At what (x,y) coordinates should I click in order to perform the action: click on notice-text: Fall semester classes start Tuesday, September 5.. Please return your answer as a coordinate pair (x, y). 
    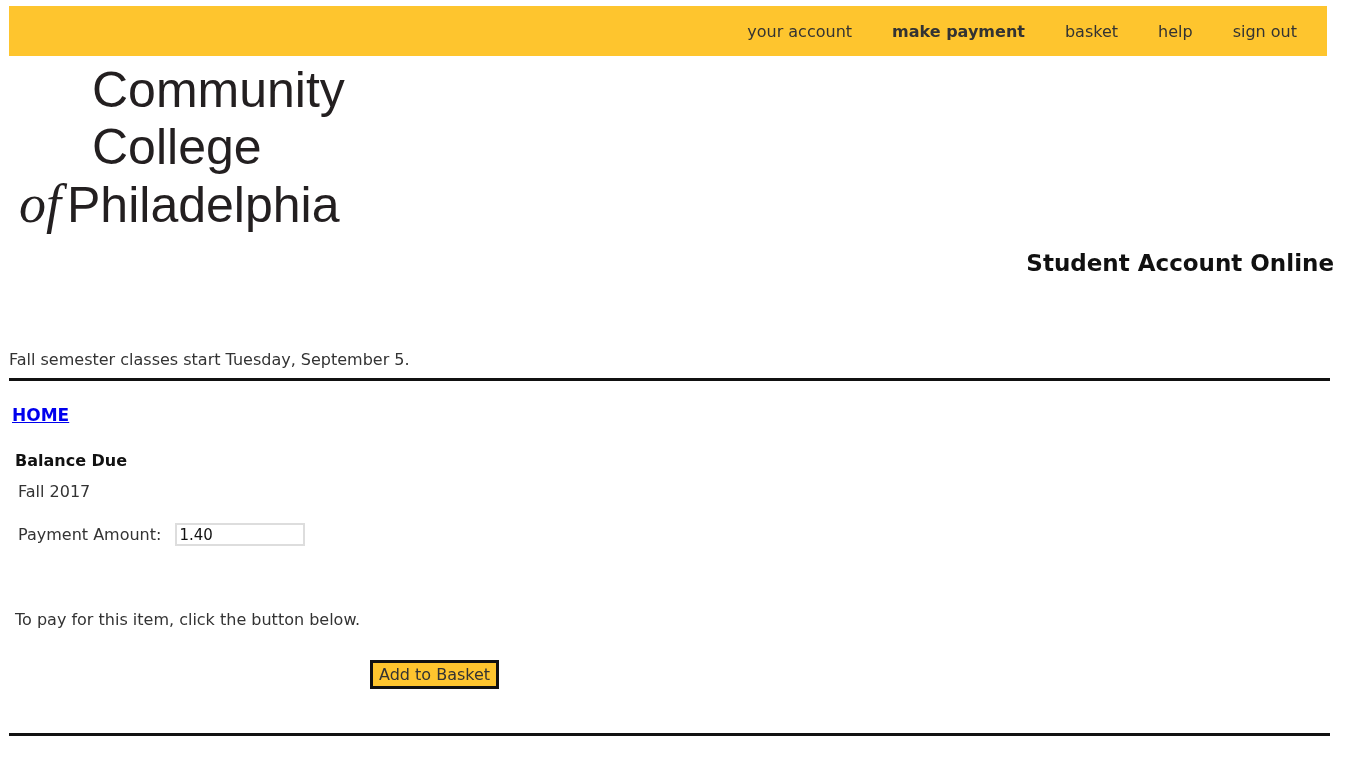
    Looking at the image, I should click on (210, 359).